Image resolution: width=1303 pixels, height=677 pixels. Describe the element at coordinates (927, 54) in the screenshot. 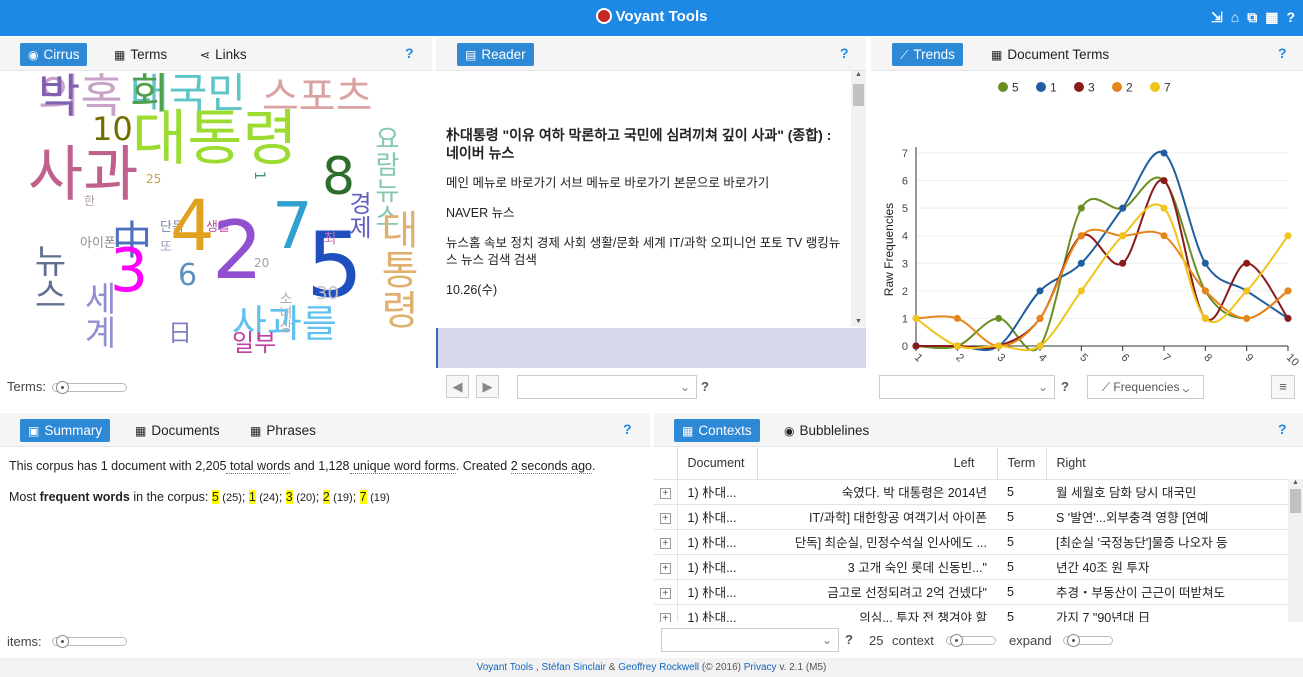

I see `tab-trends: ⟋ Trends` at that location.